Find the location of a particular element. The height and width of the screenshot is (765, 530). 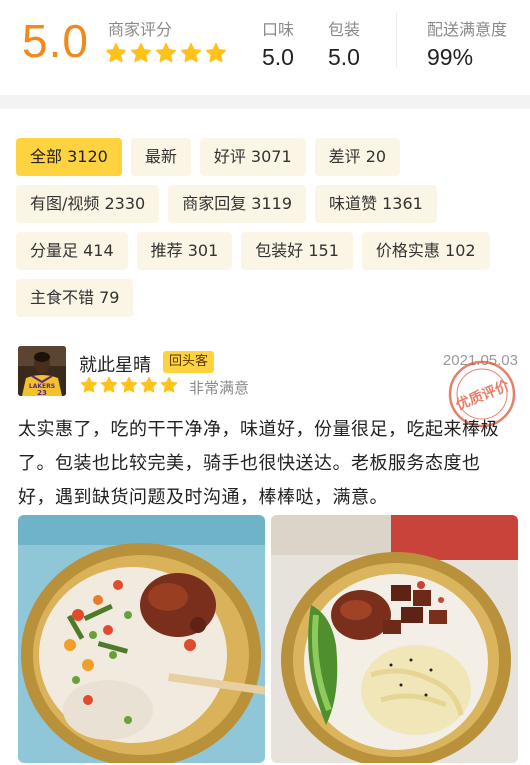

taste-value: 5.0 is located at coordinates (278, 57).